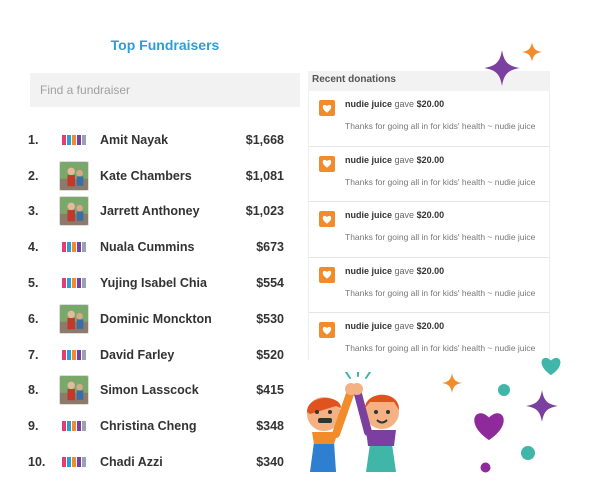  I want to click on fundraiser-row: 3. Jarrett Anthoney $1,023, so click(156, 212).